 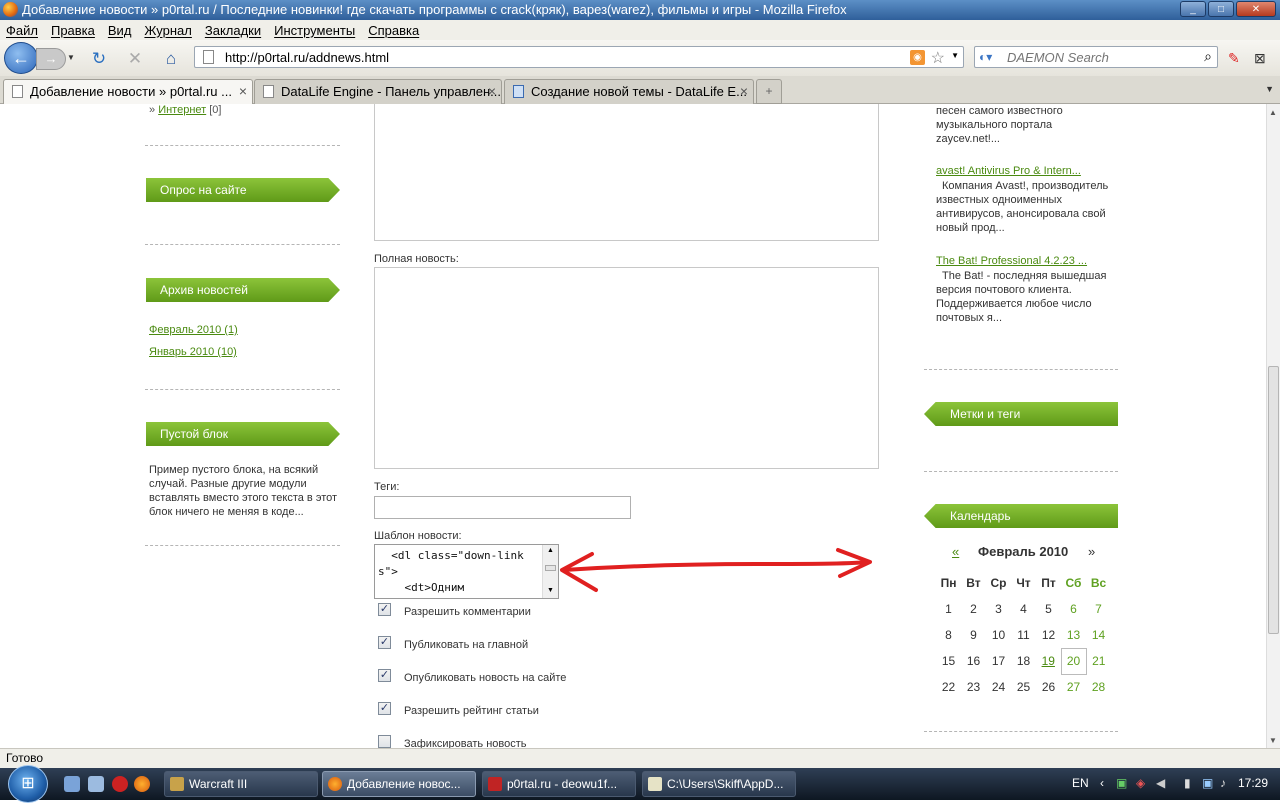 What do you see at coordinates (142, 784) in the screenshot?
I see `firefox-icon` at bounding box center [142, 784].